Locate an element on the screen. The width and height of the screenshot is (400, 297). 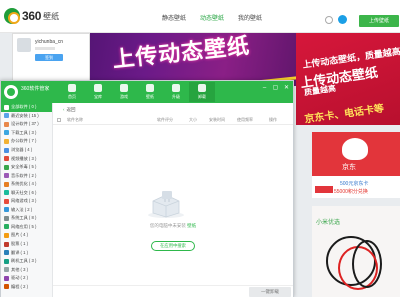
window-controls: – ▢ ✕ is located at coordinates (275, 88).